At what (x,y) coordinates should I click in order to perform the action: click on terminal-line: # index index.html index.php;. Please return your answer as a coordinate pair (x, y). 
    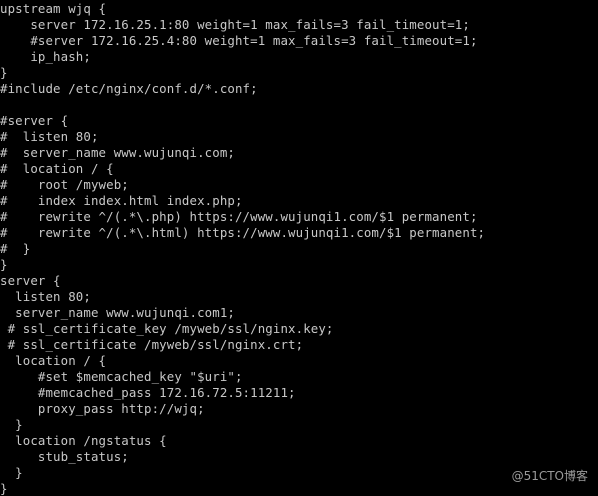
    Looking at the image, I should click on (121, 200).